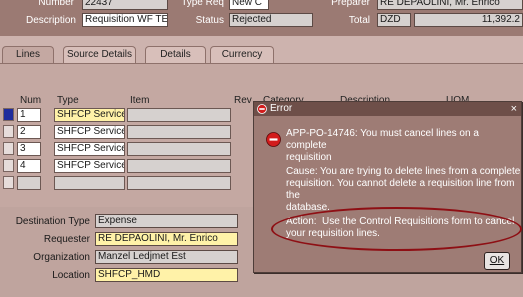 This screenshot has width=523, height=297. Describe the element at coordinates (166, 257) in the screenshot. I see `organization-field: Manzel Ledjmet Est` at that location.